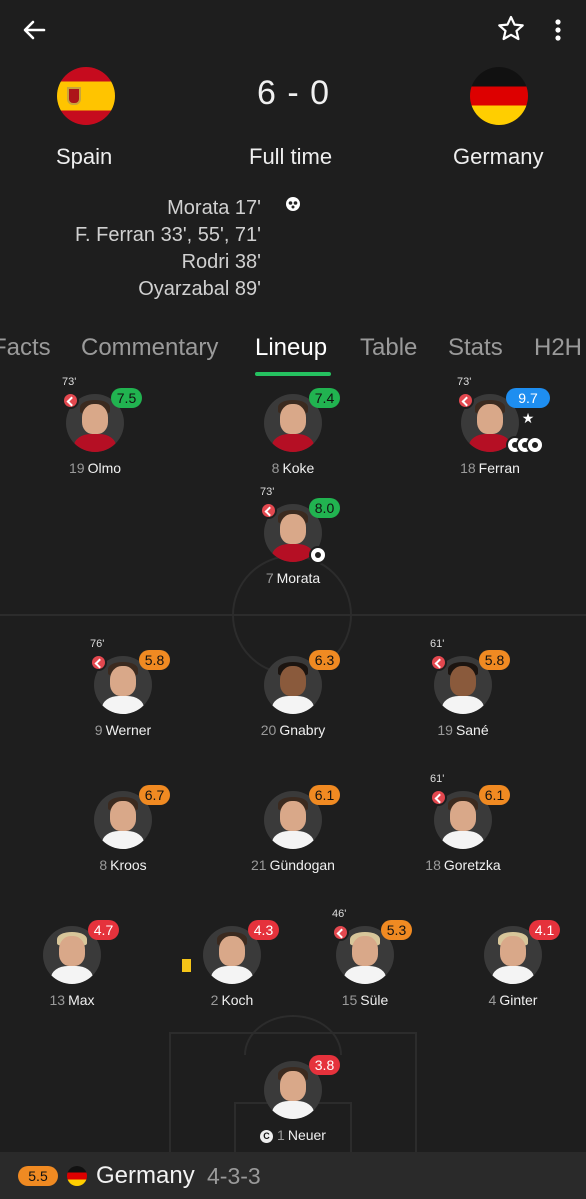 This screenshot has width=586, height=1199. Describe the element at coordinates (95, 468) in the screenshot. I see `player-name-row: 19 Olmo` at that location.